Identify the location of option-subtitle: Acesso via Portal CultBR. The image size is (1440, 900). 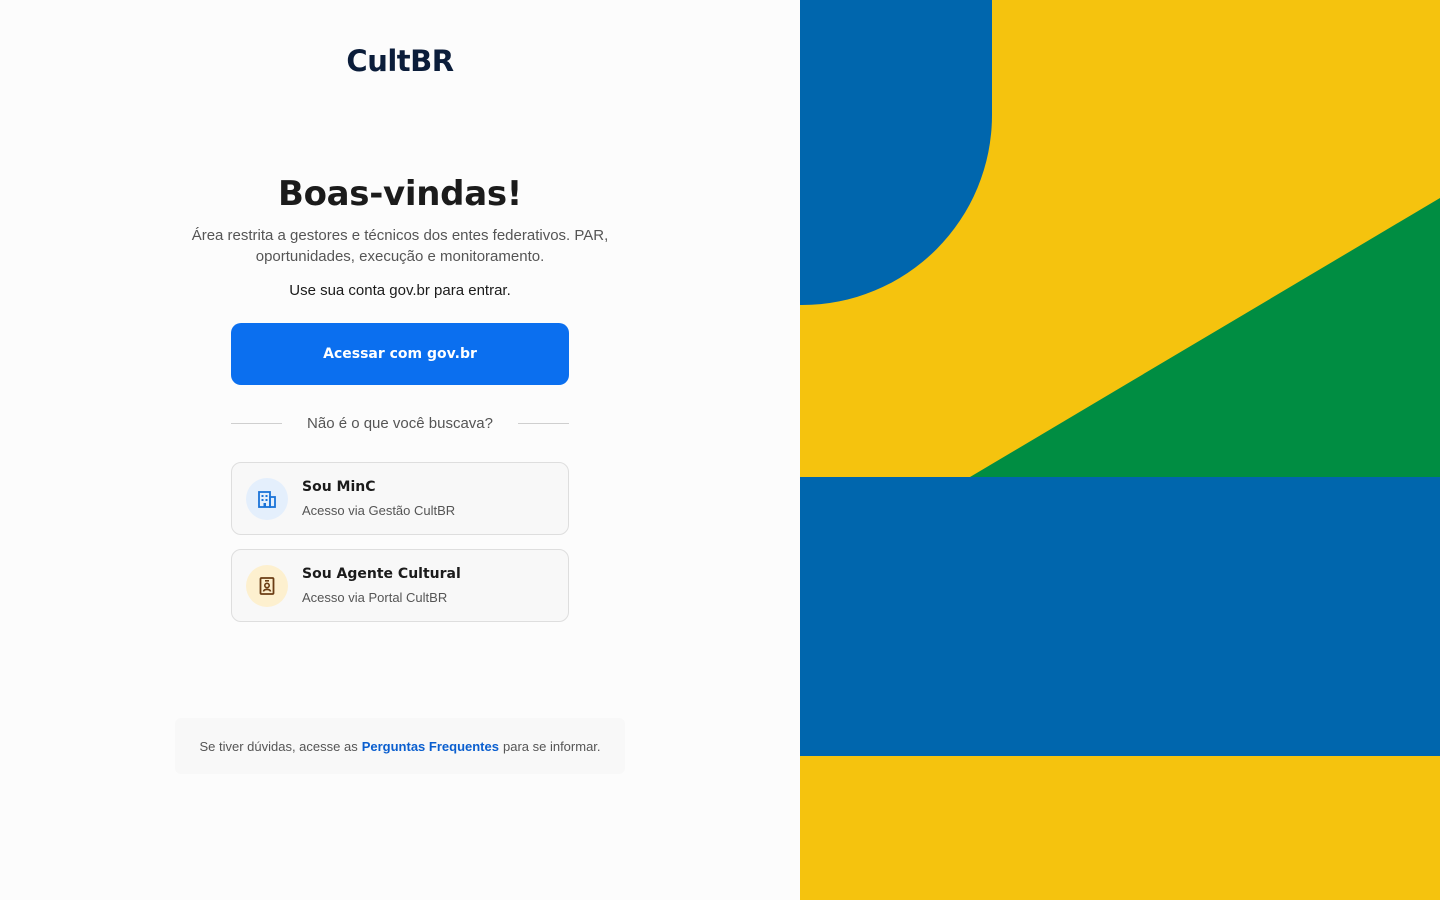
(375, 597).